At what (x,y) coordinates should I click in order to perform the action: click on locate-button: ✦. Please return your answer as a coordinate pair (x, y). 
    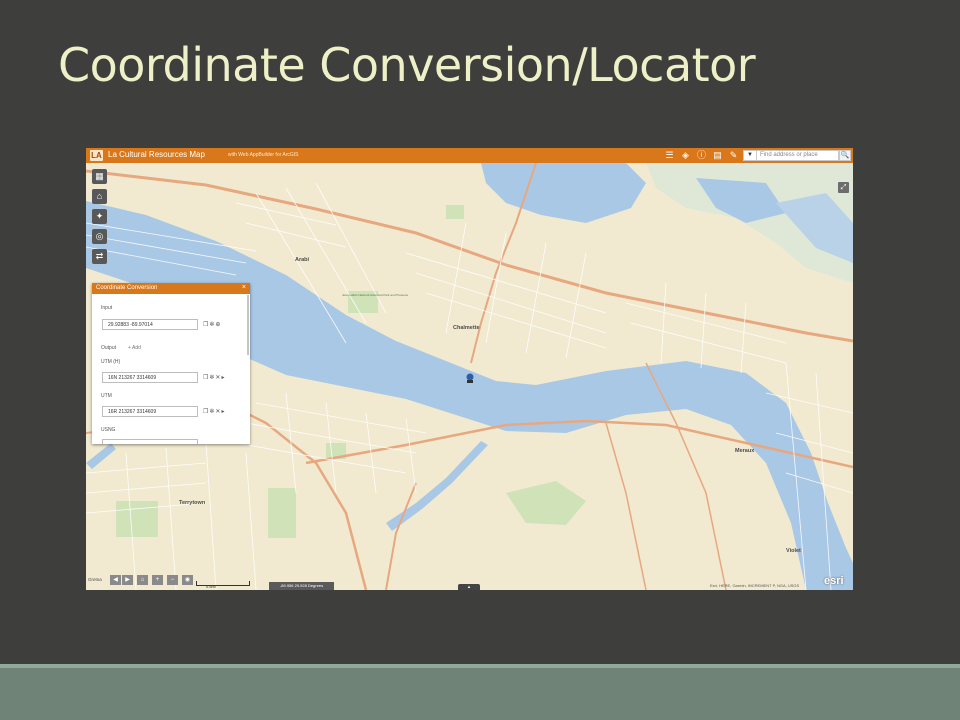
    Looking at the image, I should click on (99, 216).